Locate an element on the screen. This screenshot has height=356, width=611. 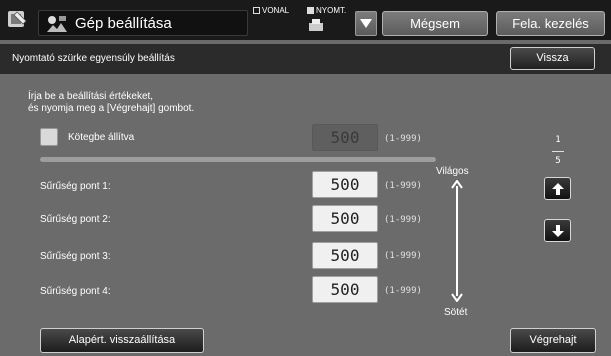
density-point-1-label: Sűrűség pont 1: is located at coordinates (75, 186).